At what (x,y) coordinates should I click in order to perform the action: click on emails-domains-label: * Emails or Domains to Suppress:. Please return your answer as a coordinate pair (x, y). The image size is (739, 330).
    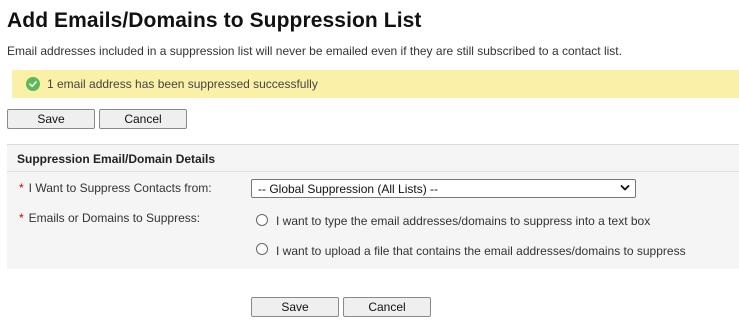
    Looking at the image, I should click on (109, 218).